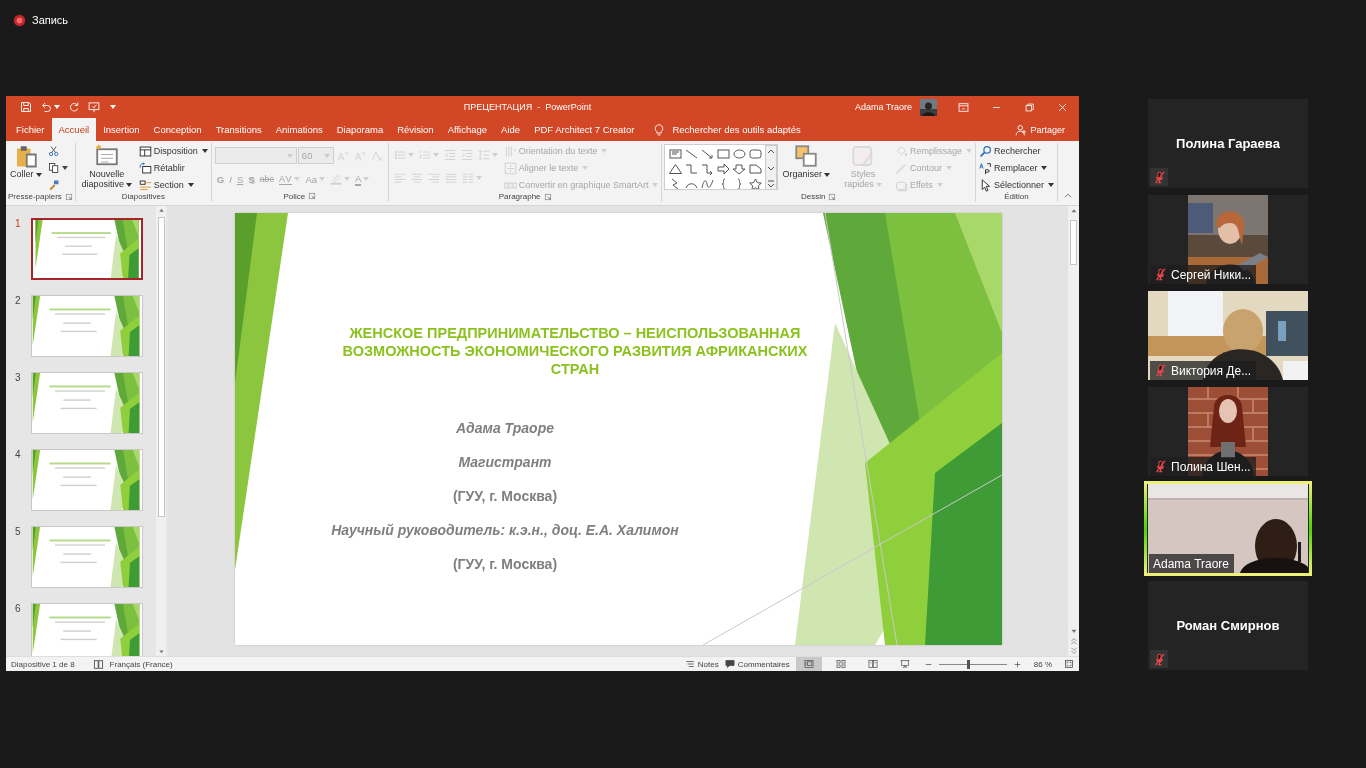  I want to click on user-name: Adama Traore, so click(883, 107).